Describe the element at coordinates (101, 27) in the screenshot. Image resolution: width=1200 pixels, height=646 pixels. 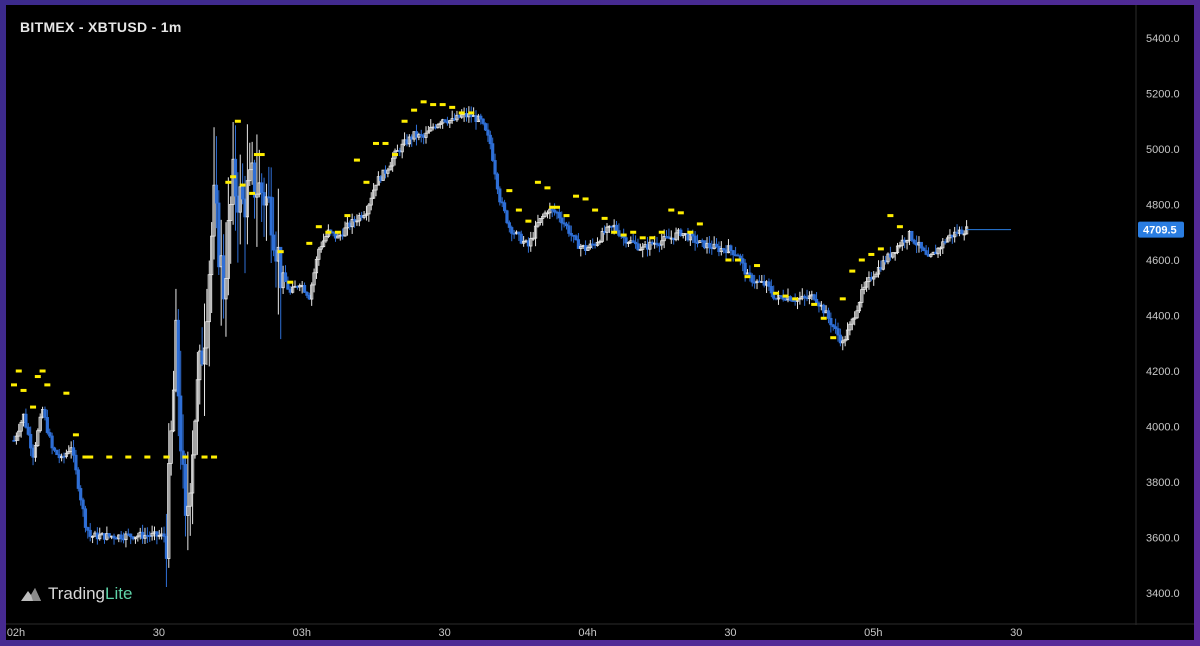
I see `chart-title: BITMEX - XBTUSD - 1m` at that location.